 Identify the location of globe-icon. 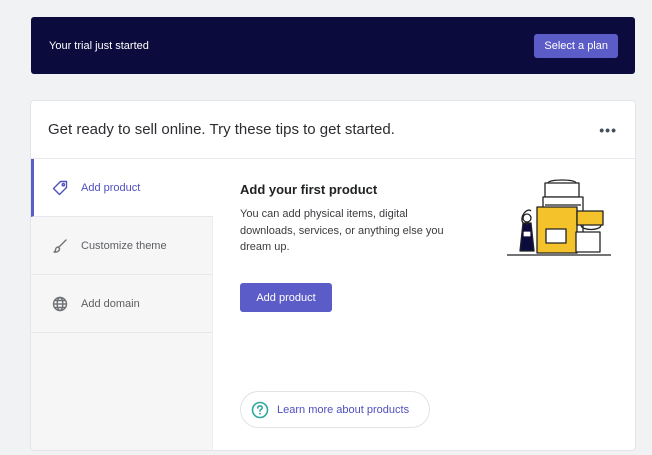
(60, 304).